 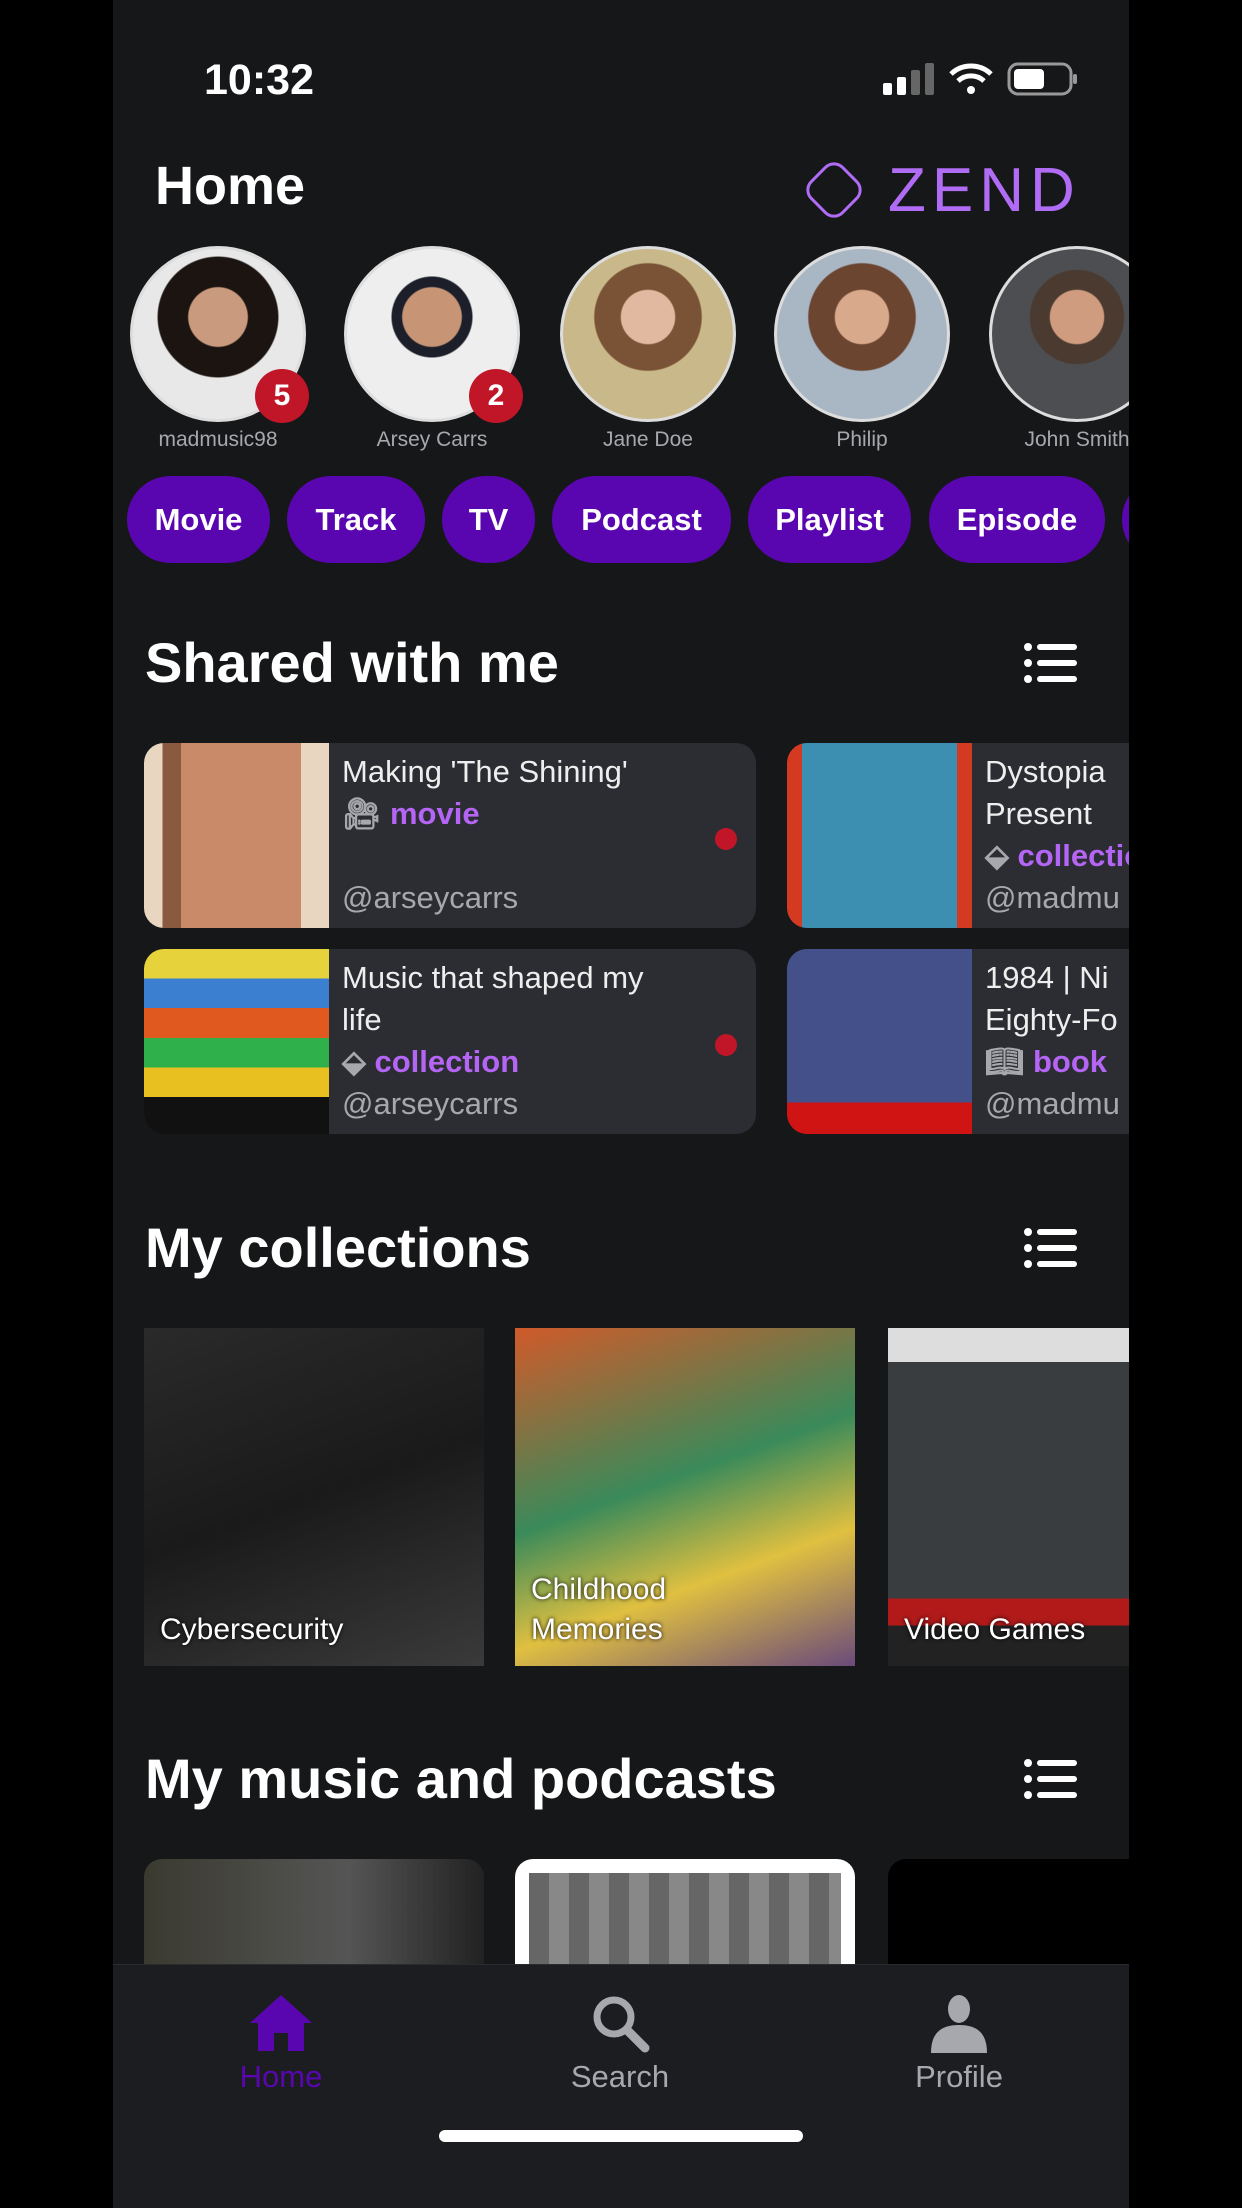 I want to click on home-icon, so click(x=281, y=2023).